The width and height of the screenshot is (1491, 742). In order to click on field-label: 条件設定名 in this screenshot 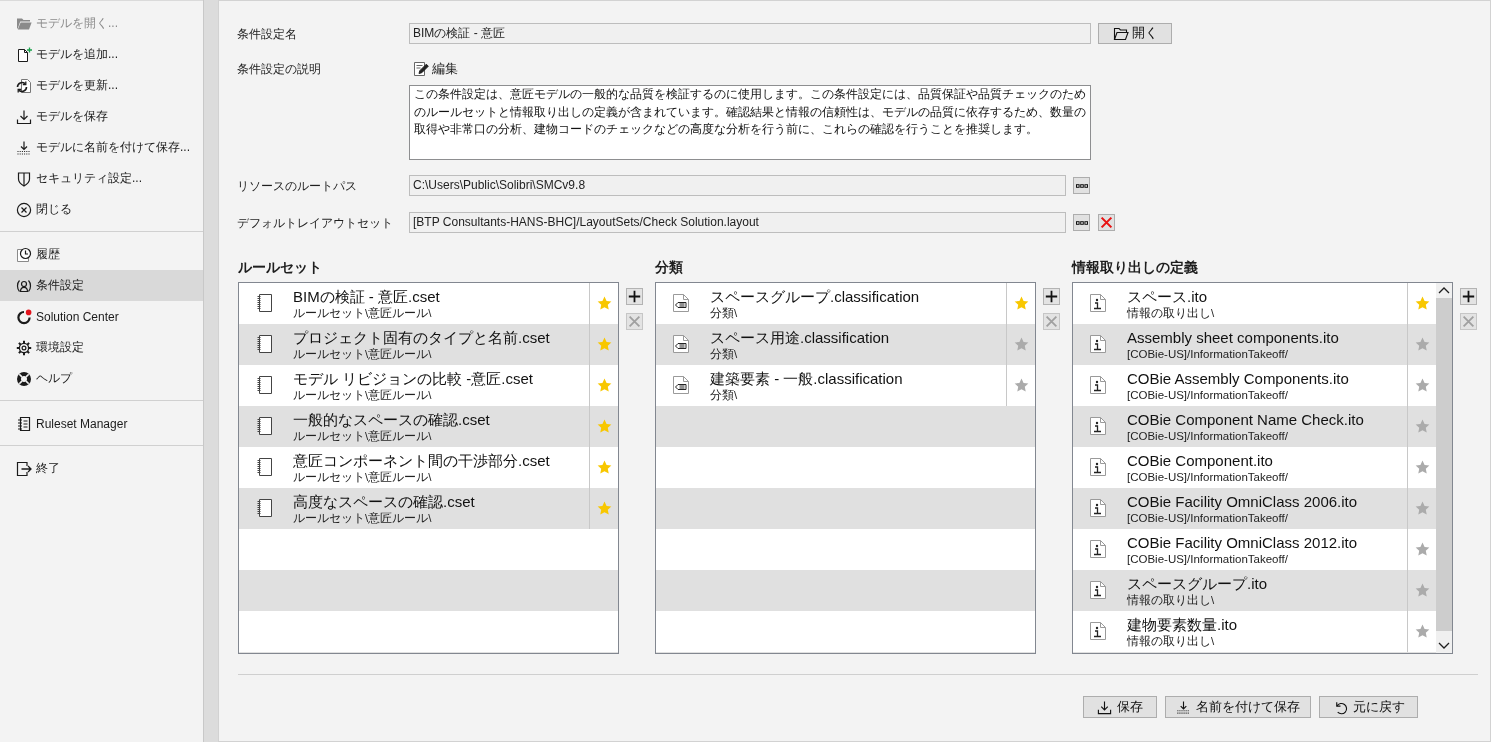, I will do `click(267, 33)`.